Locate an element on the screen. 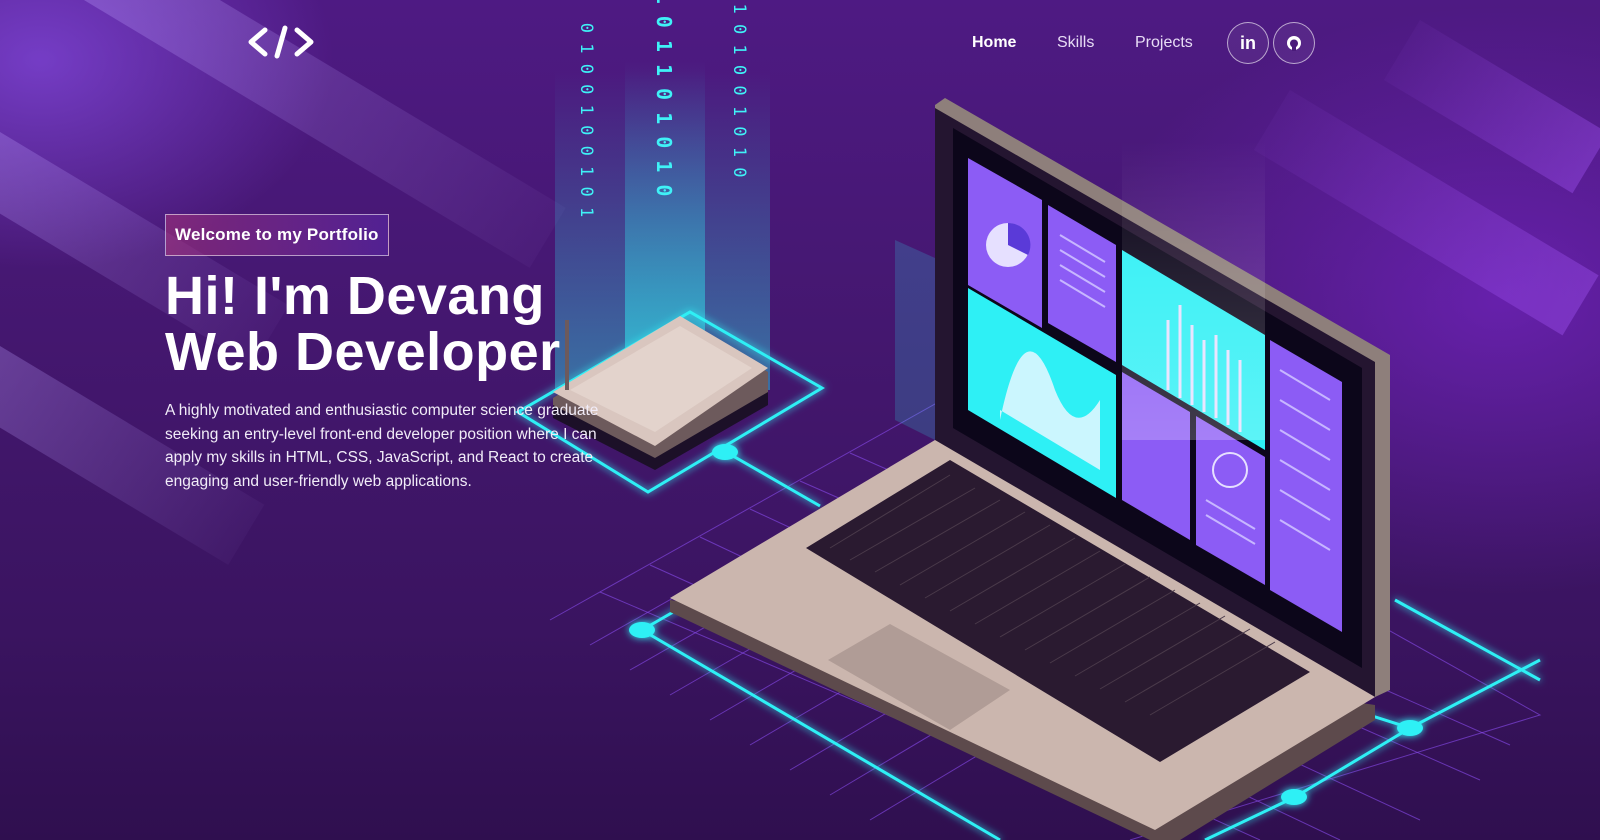  nav-link-projects: Projects is located at coordinates (1164, 43).